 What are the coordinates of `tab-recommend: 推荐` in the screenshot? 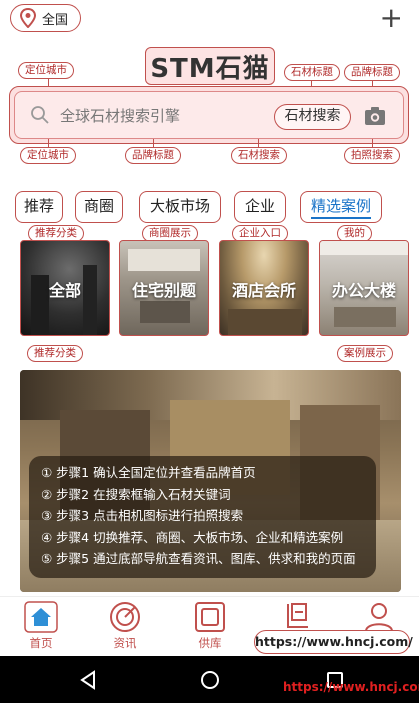 It's located at (39, 207).